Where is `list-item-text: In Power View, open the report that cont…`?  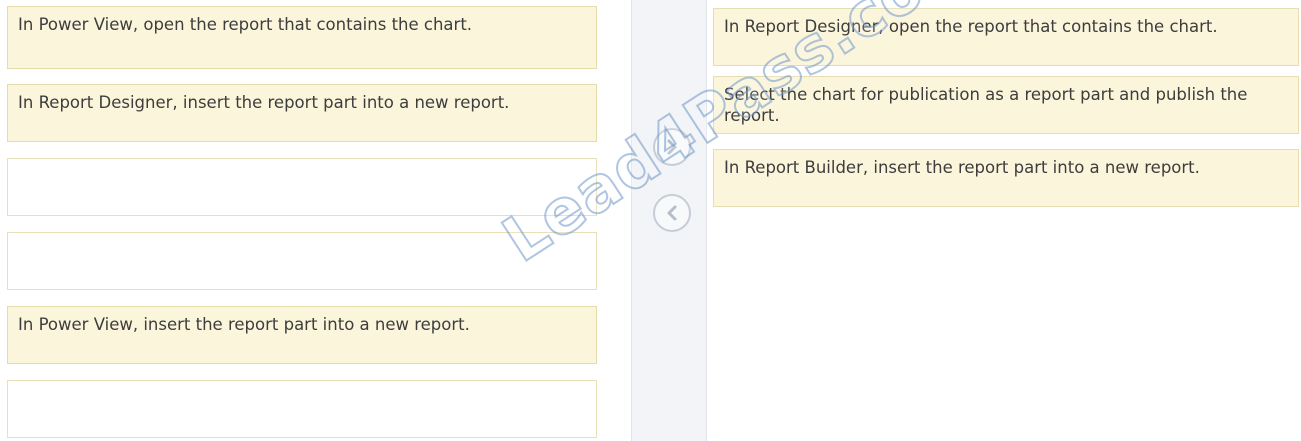 list-item-text: In Power View, open the report that cont… is located at coordinates (245, 24).